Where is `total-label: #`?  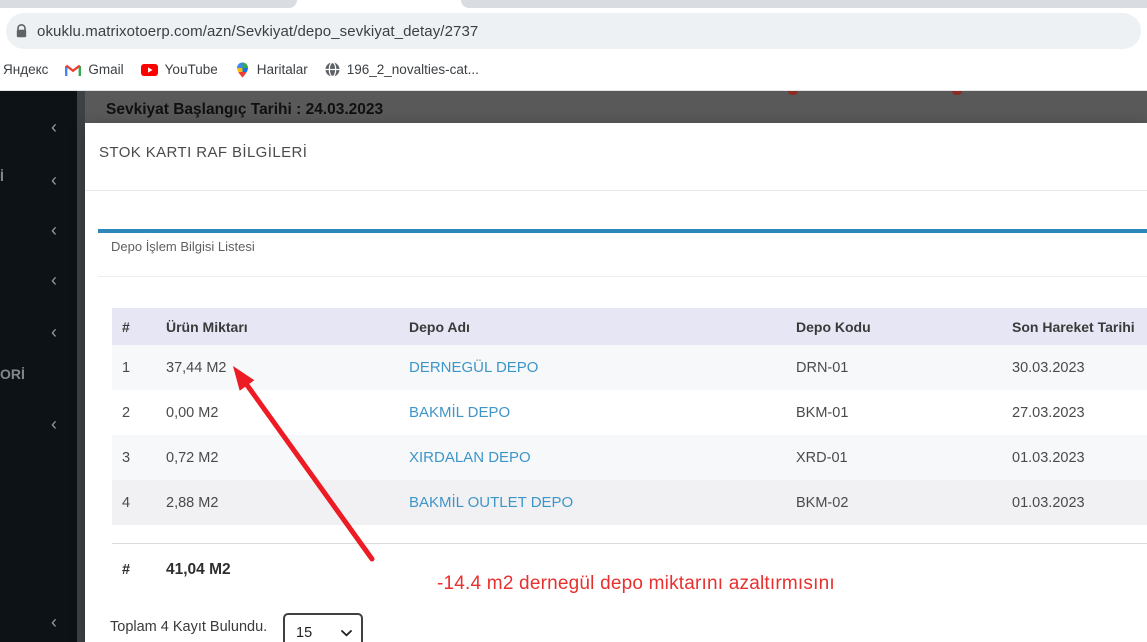 total-label: # is located at coordinates (126, 570).